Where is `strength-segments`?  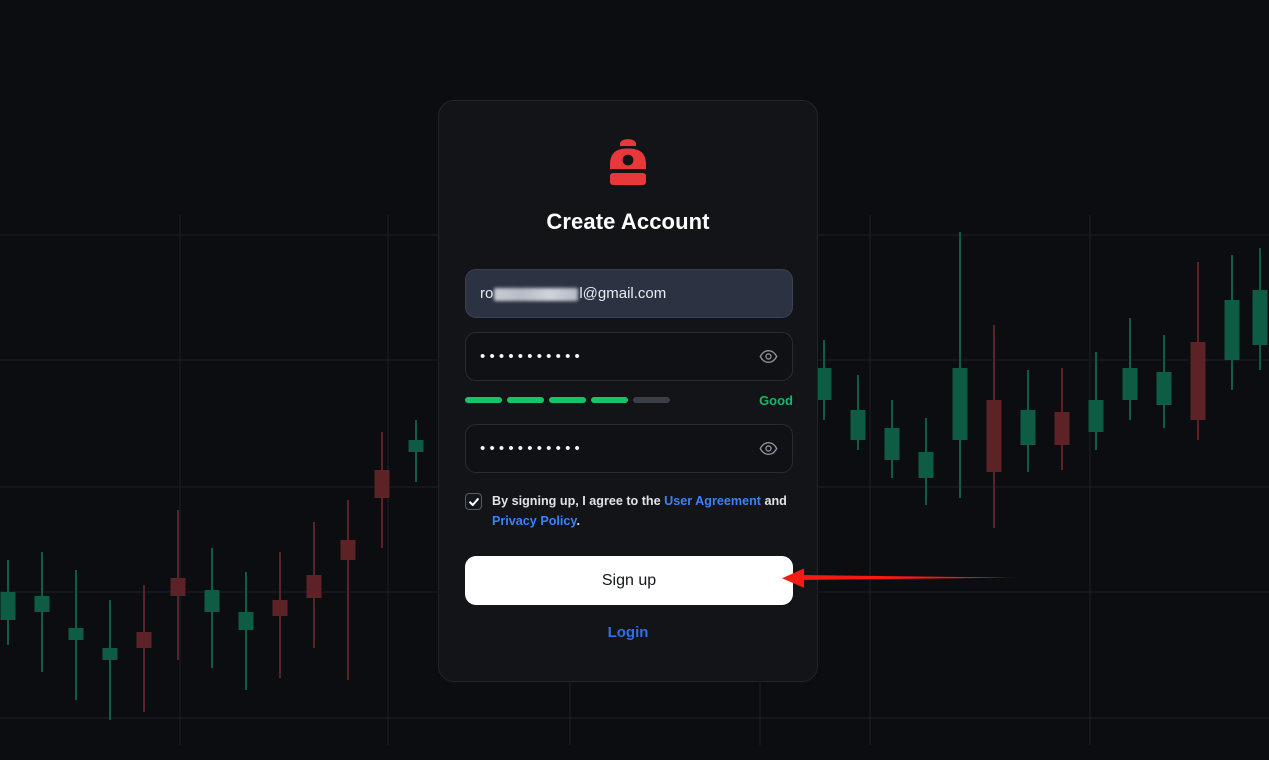
strength-segments is located at coordinates (567, 400).